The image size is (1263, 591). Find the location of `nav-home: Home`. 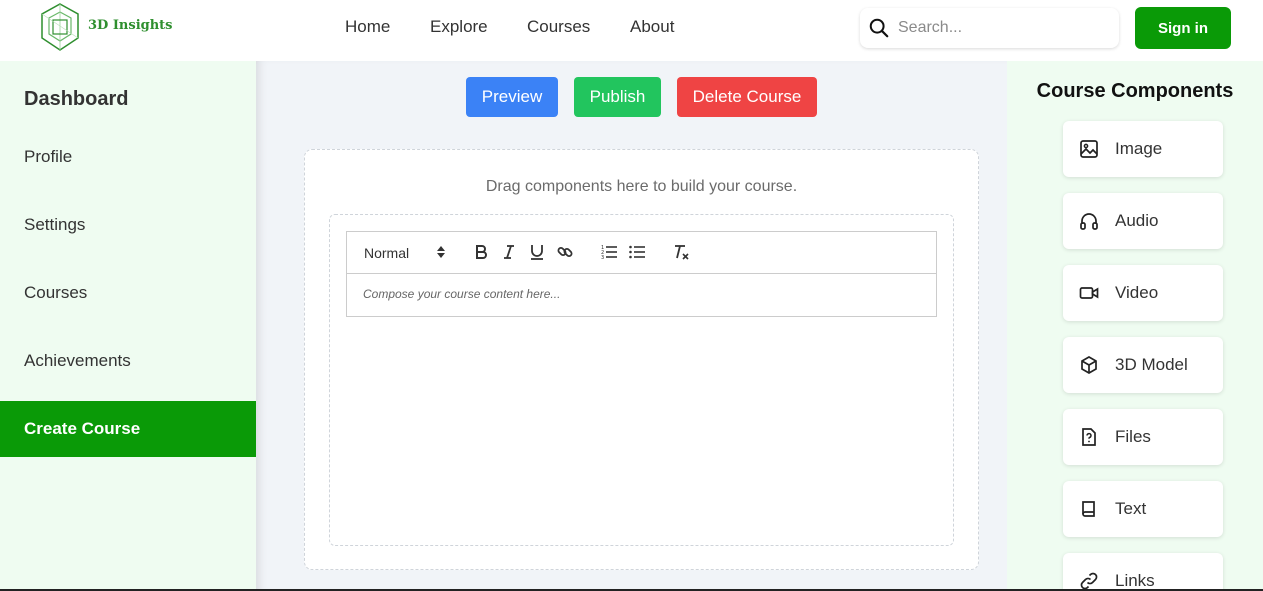

nav-home: Home is located at coordinates (367, 27).